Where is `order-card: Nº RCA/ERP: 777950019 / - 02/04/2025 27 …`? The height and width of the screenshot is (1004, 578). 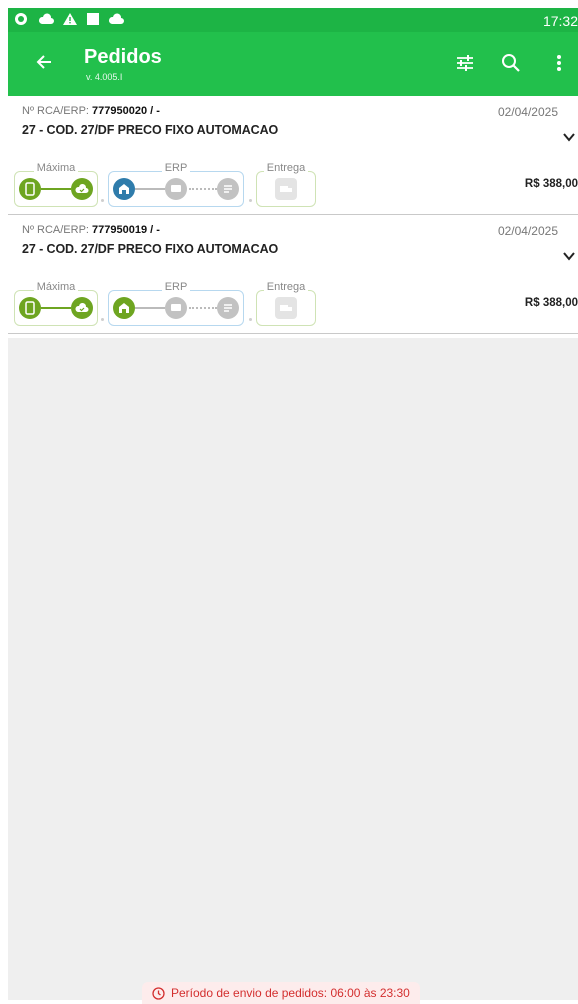
order-card: Nº RCA/ERP: 777950019 / - 02/04/2025 27 … is located at coordinates (293, 274).